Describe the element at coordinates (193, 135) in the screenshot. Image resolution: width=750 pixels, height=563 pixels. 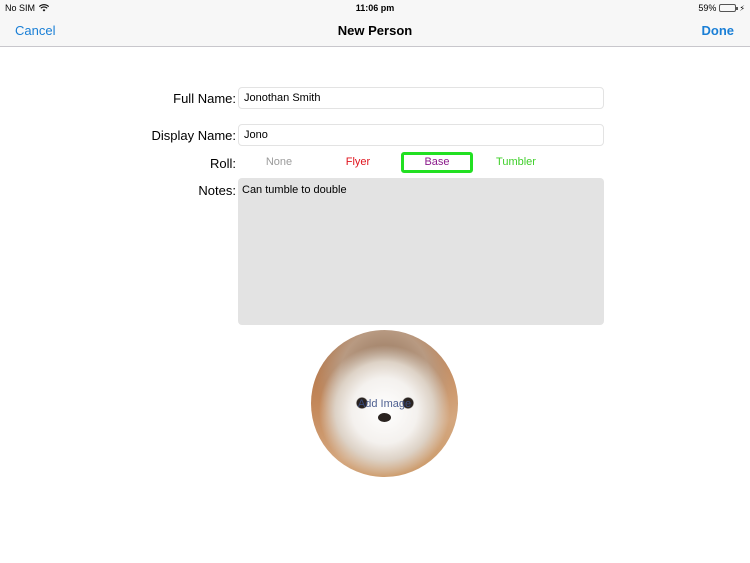
I see `display-name-label: Display Name:` at that location.